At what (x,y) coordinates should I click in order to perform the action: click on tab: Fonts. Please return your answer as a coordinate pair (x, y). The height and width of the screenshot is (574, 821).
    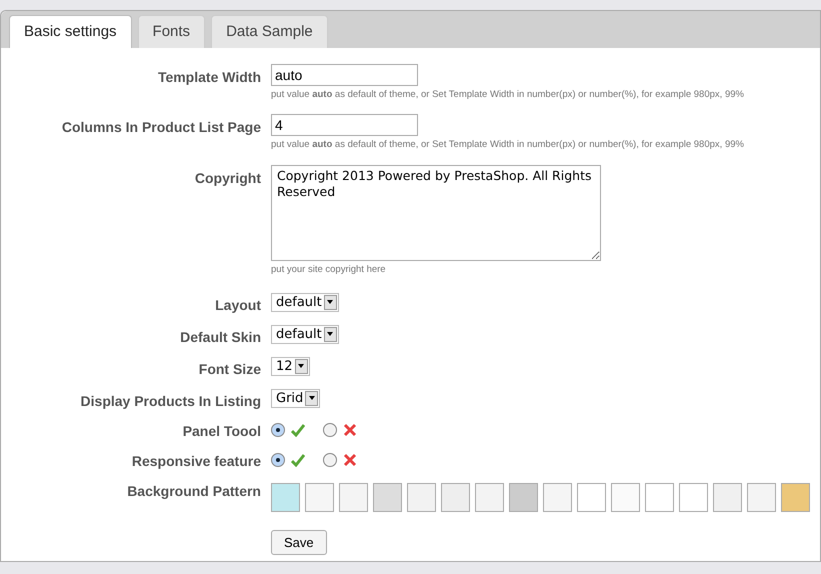
    Looking at the image, I should click on (172, 31).